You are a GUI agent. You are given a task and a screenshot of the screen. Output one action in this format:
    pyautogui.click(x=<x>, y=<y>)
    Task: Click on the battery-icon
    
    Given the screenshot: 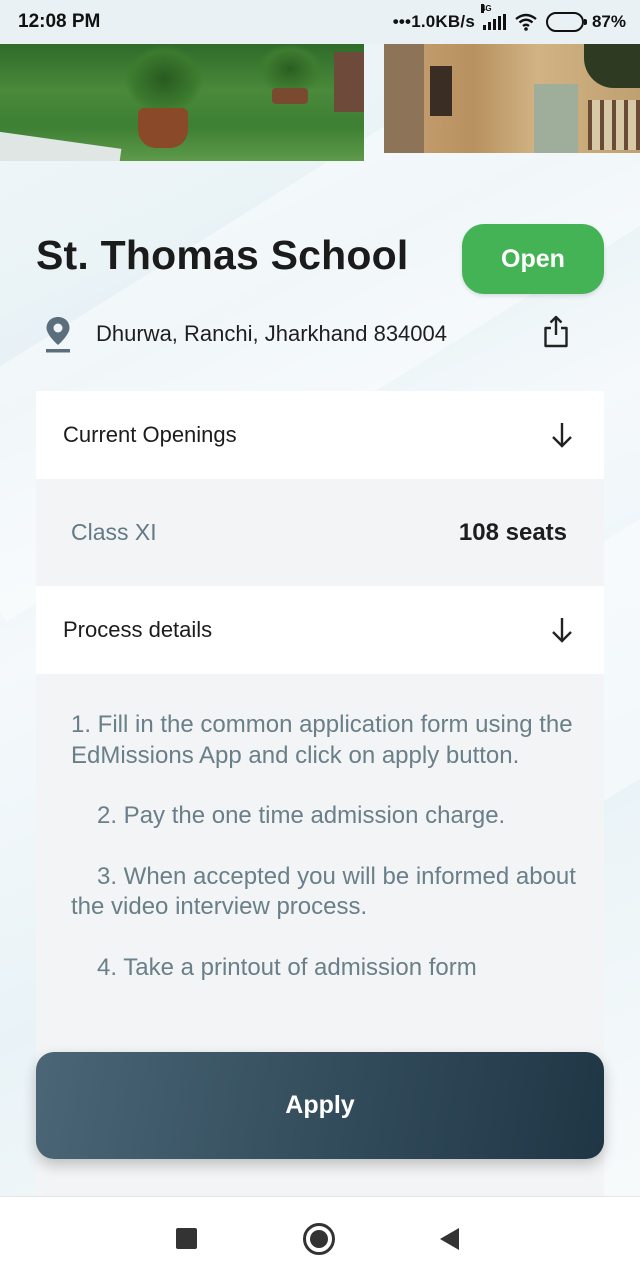 What is the action you would take?
    pyautogui.click(x=566, y=22)
    